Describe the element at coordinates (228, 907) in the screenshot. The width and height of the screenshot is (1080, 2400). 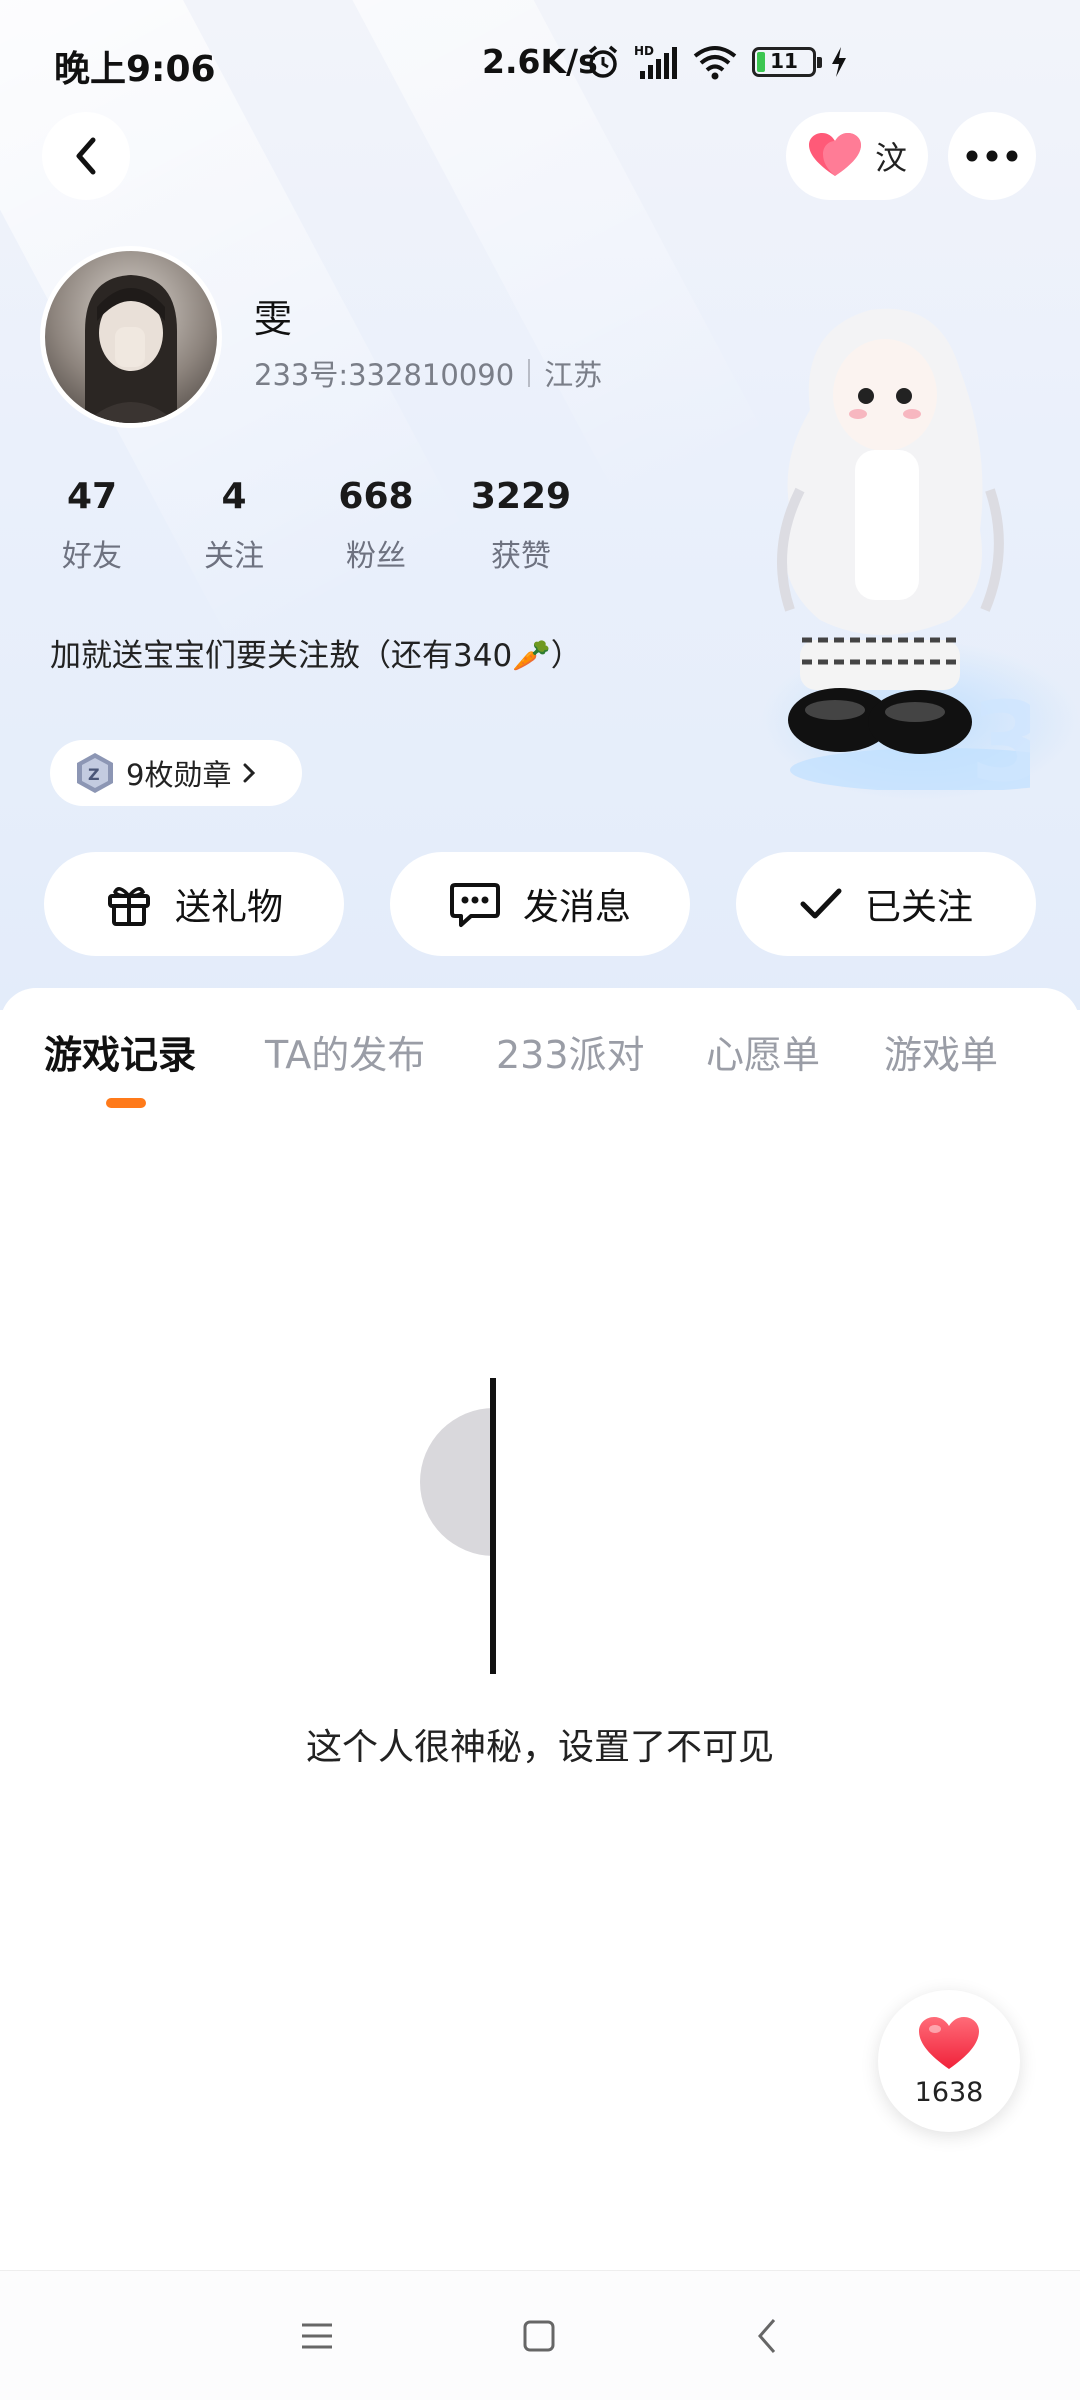
I see `send-gift-label: 送礼物` at that location.